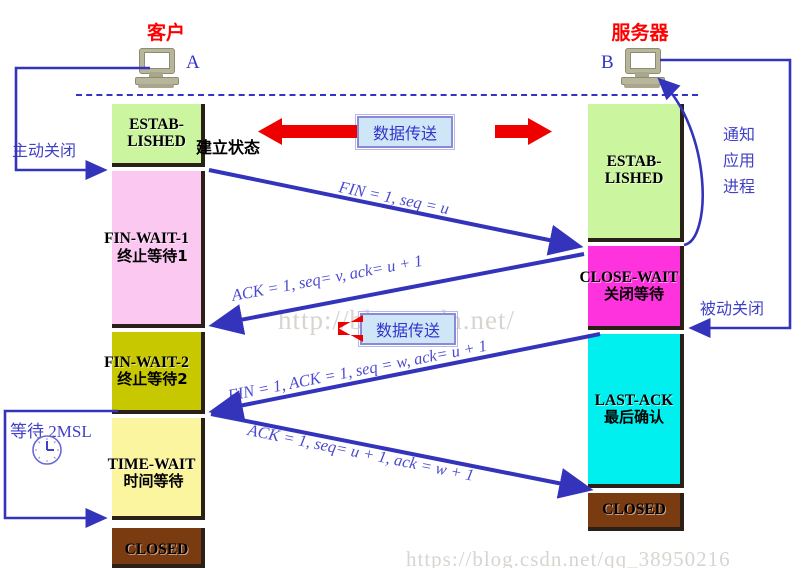  Describe the element at coordinates (44, 150) in the screenshot. I see `active-close-note: 主动关闭` at that location.